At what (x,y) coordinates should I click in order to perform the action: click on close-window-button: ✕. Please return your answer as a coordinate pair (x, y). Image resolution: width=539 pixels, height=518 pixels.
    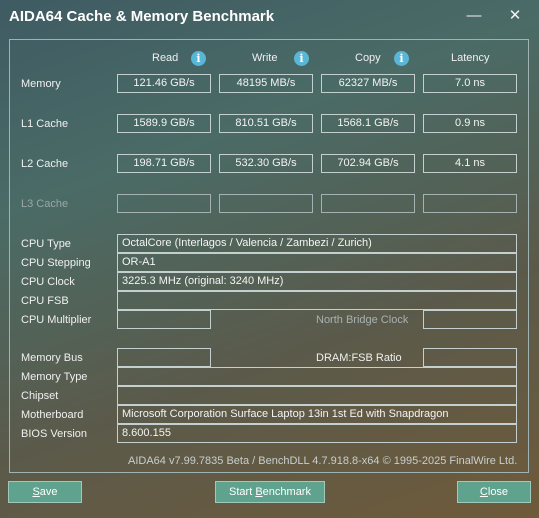
    Looking at the image, I should click on (515, 16).